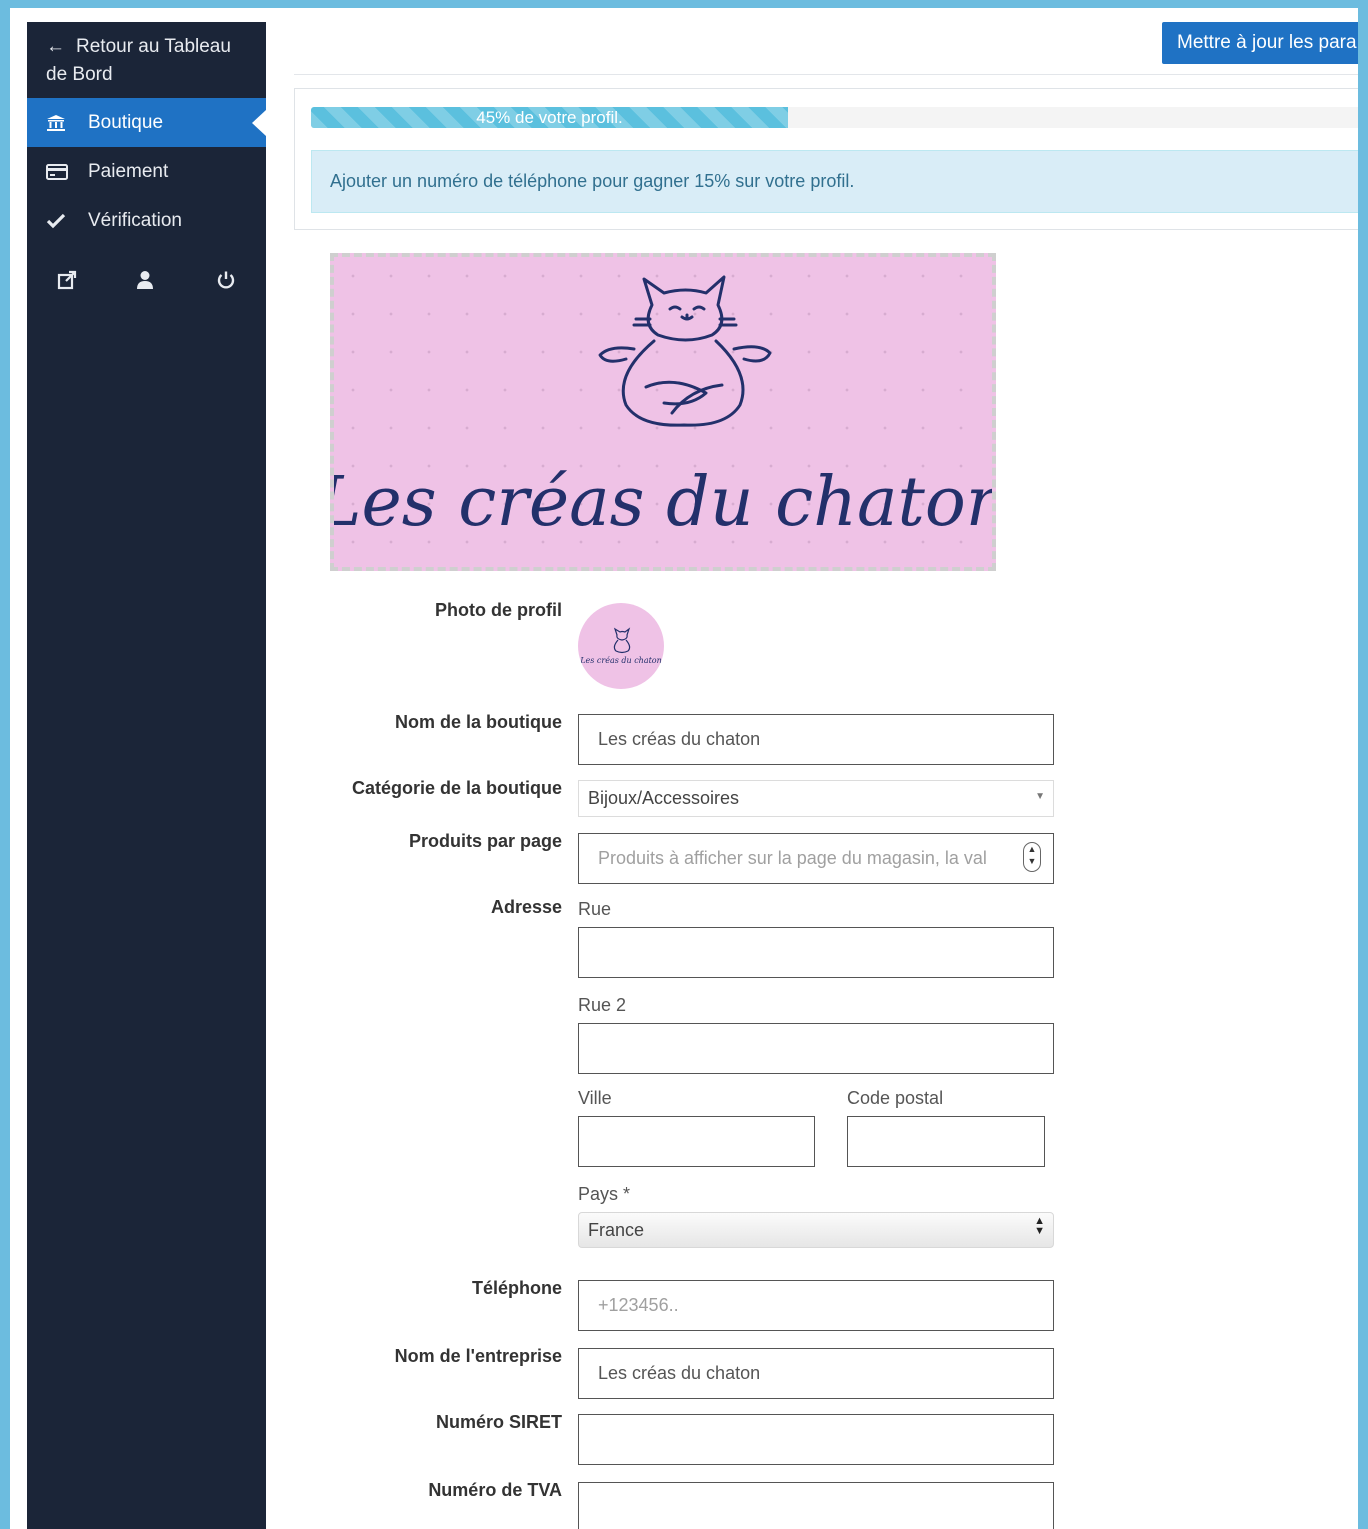 This screenshot has height=1529, width=1368. What do you see at coordinates (816, 1505) in the screenshot?
I see `vat-input` at bounding box center [816, 1505].